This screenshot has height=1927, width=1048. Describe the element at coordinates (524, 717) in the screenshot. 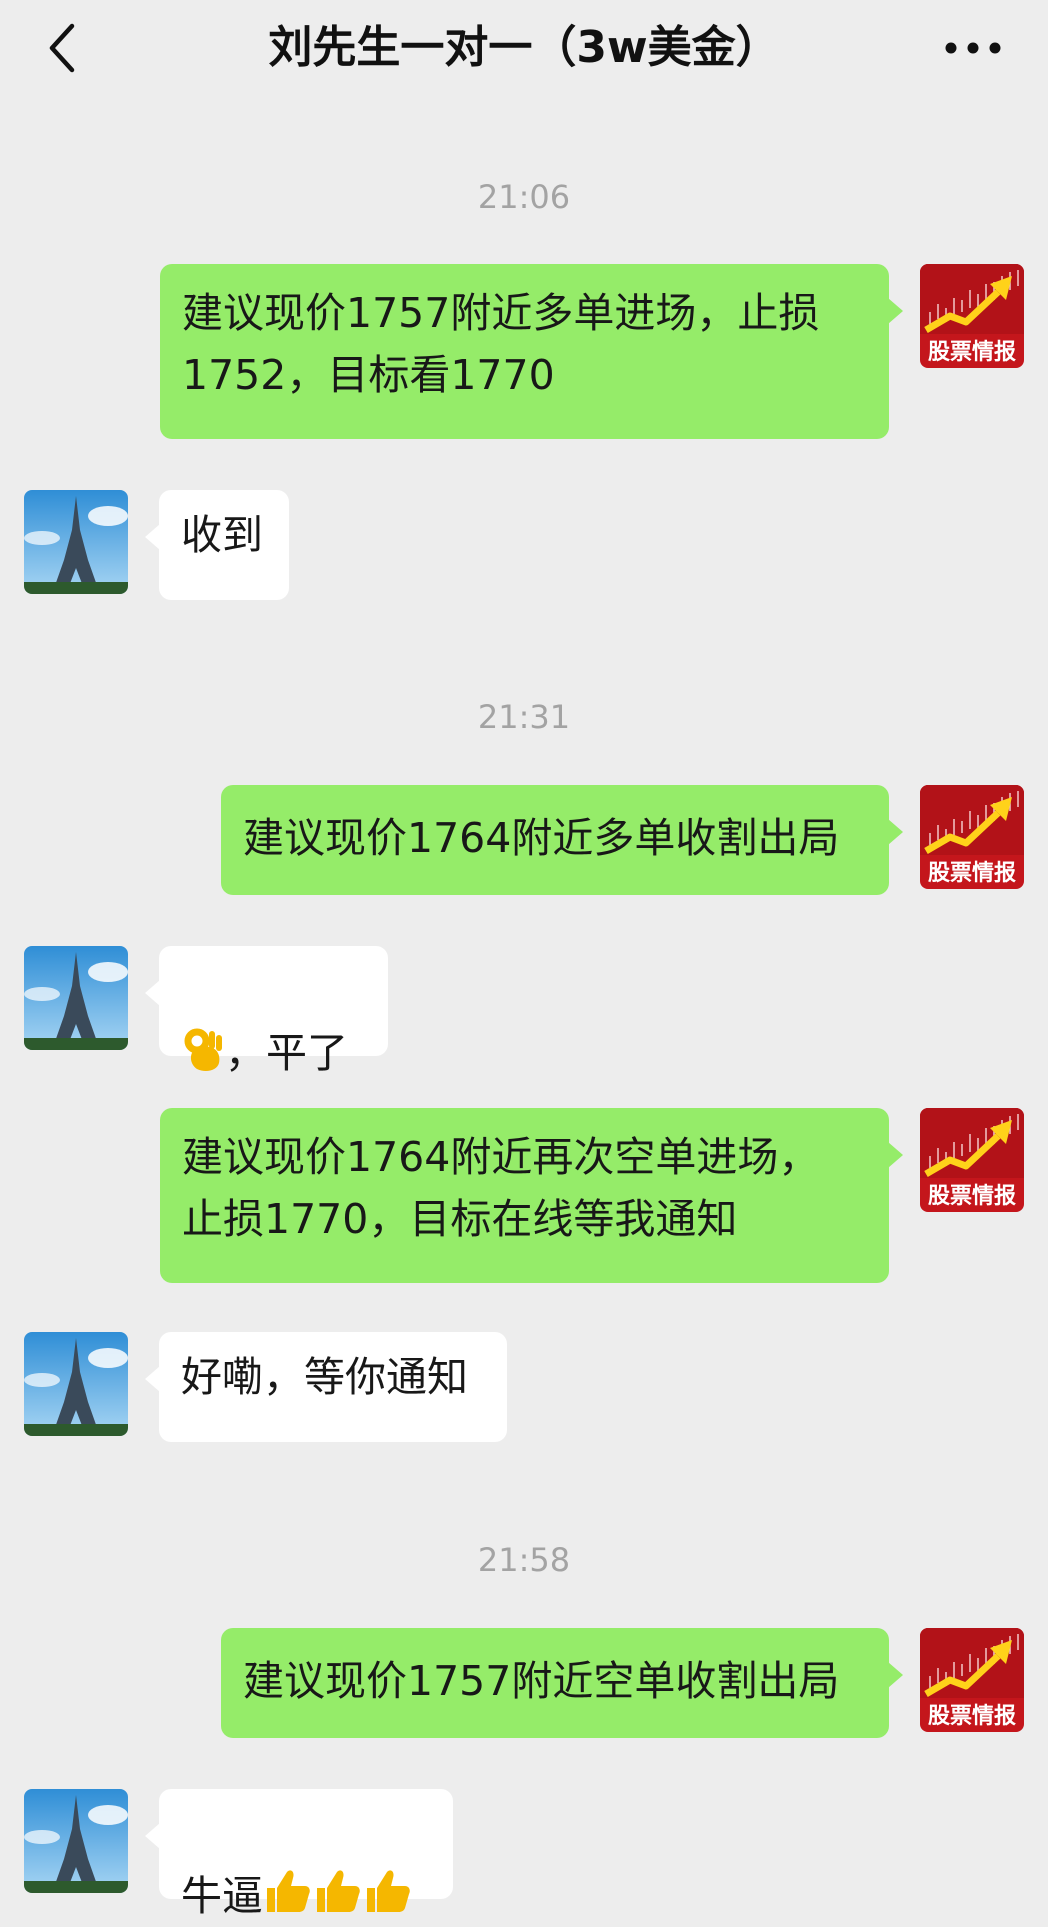

I see `timestamp: 21:31` at that location.